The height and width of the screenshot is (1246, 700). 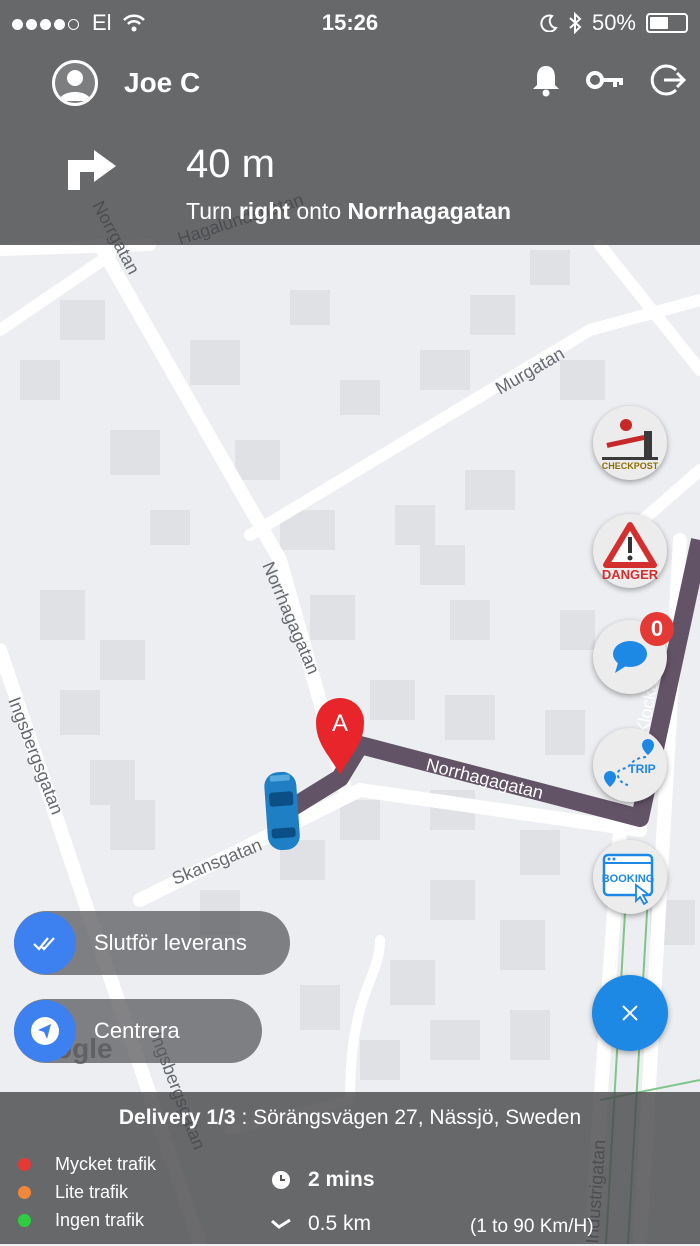 I want to click on svg-text: DANGER, so click(x=630, y=574).